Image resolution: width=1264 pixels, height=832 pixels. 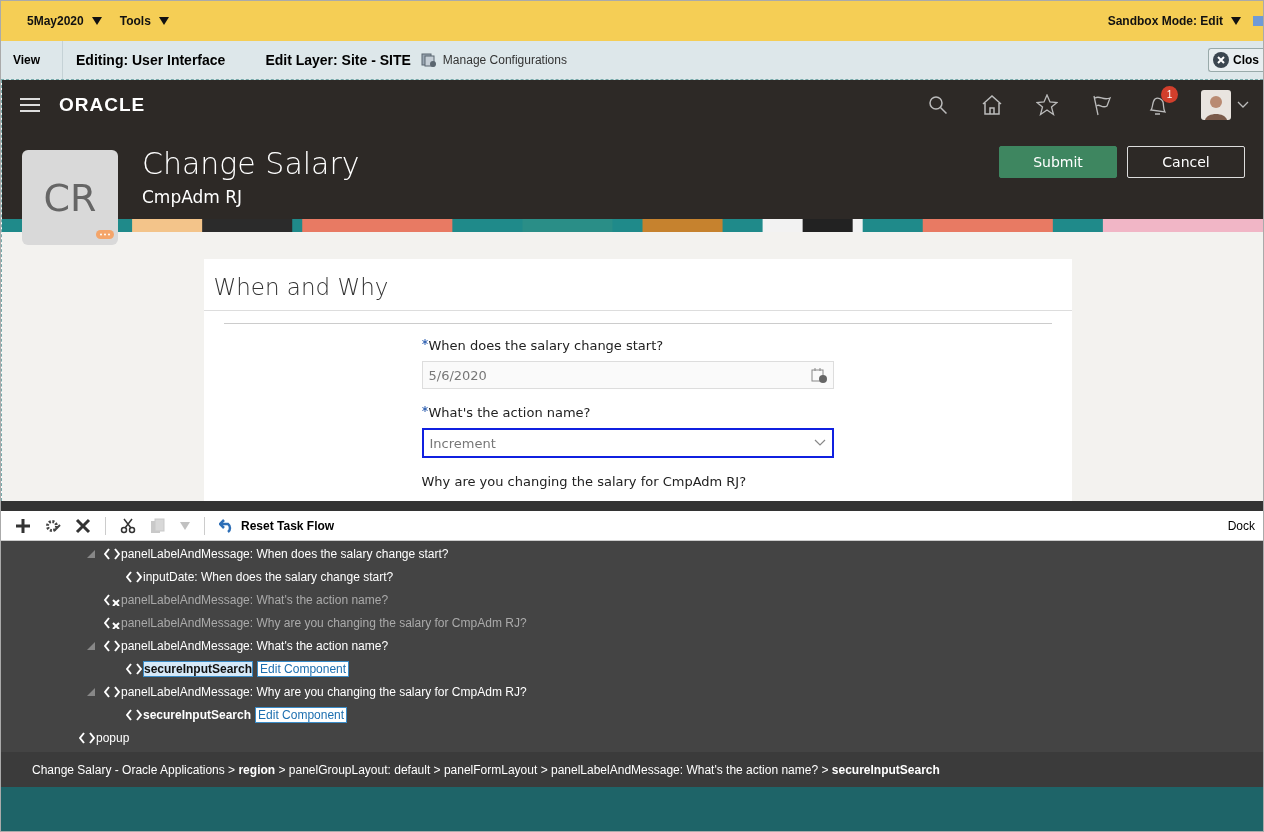 What do you see at coordinates (102, 105) in the screenshot?
I see `logo: ORACLE` at bounding box center [102, 105].